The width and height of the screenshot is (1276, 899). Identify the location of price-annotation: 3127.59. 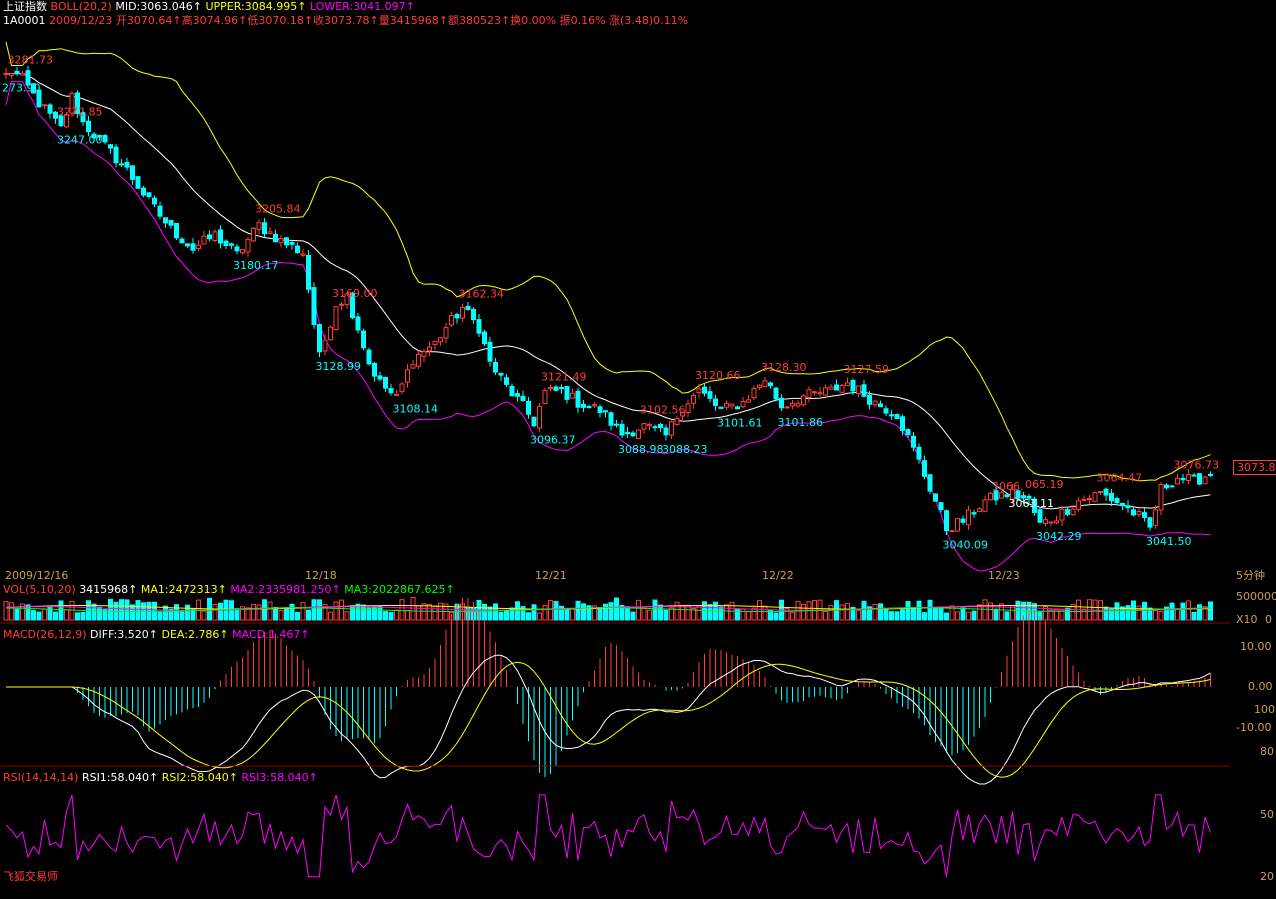
(867, 369).